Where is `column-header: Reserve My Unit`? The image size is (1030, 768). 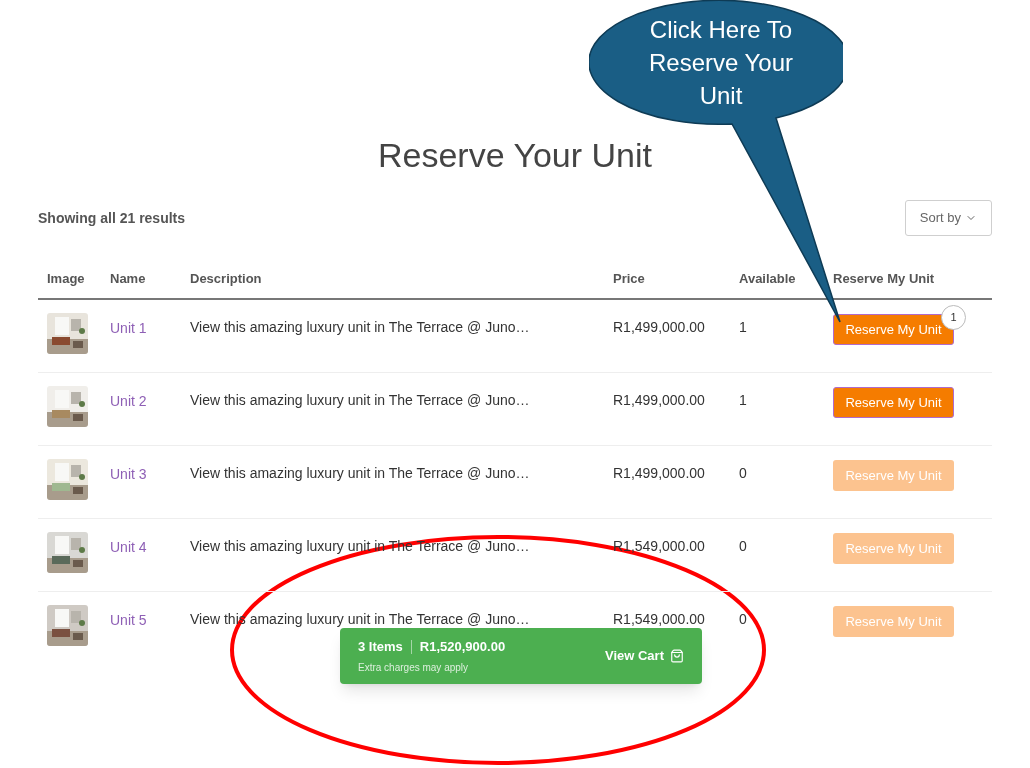 column-header: Reserve My Unit is located at coordinates (884, 278).